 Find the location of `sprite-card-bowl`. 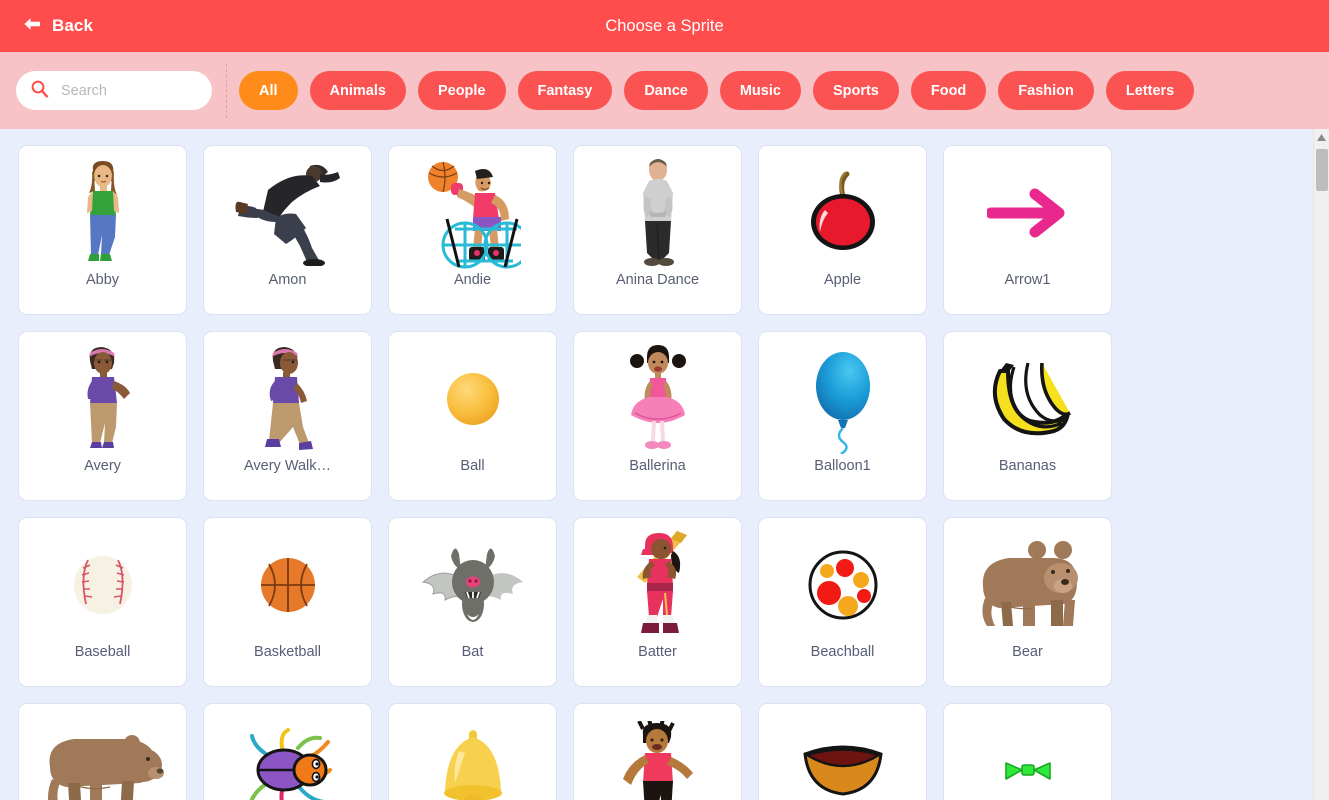

sprite-card-bowl is located at coordinates (842, 751).